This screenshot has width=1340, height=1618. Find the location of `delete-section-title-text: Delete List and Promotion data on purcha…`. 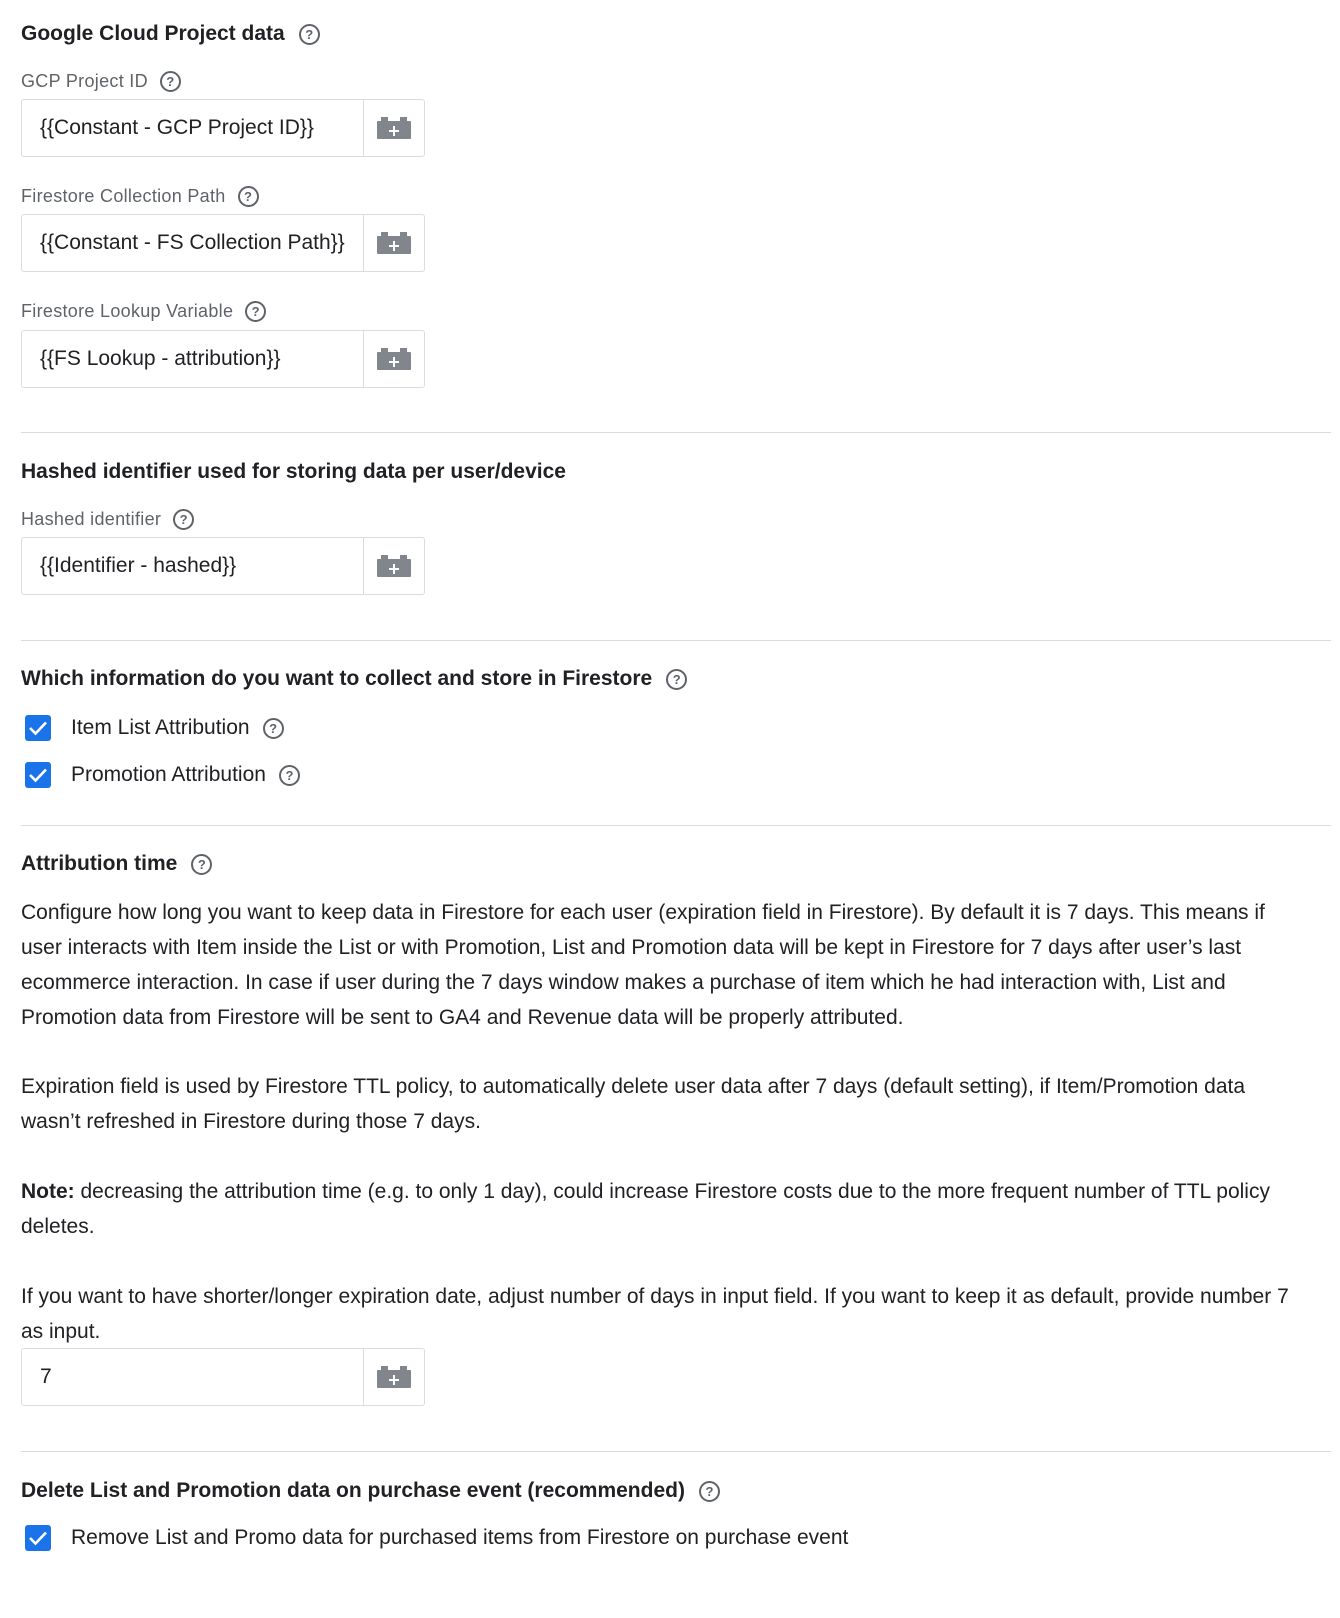

delete-section-title-text: Delete List and Promotion data on purcha… is located at coordinates (353, 1490).